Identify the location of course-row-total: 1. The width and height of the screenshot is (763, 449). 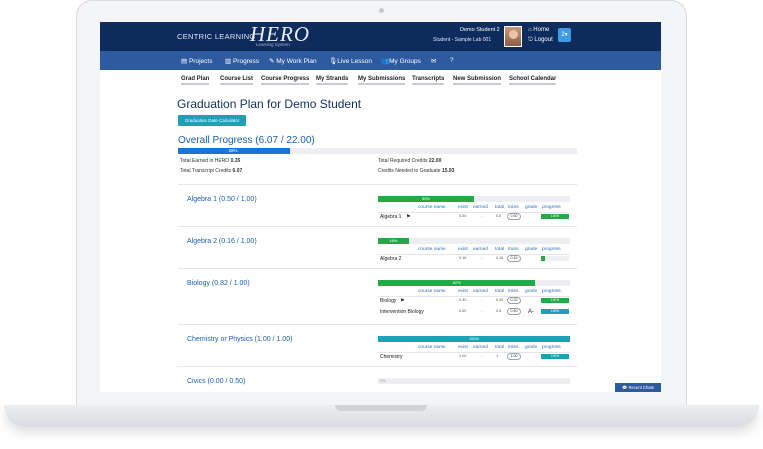
(497, 356).